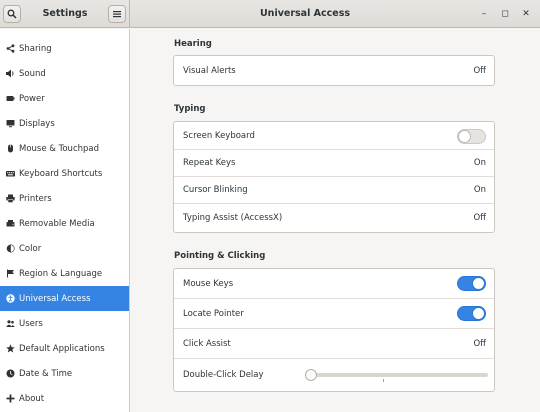 The width and height of the screenshot is (540, 412). Describe the element at coordinates (215, 190) in the screenshot. I see `row-label: Cursor Blinking` at that location.